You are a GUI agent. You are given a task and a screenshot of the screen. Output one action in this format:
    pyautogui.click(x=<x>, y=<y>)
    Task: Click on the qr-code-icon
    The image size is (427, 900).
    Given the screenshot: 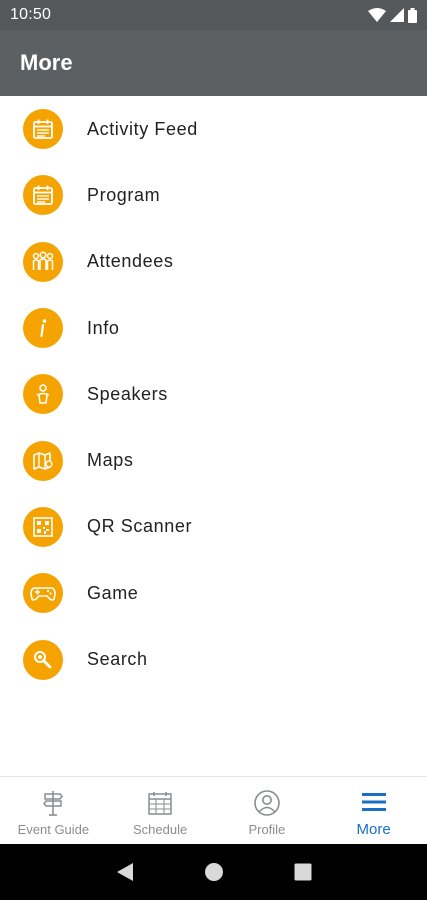 What is the action you would take?
    pyautogui.click(x=43, y=526)
    